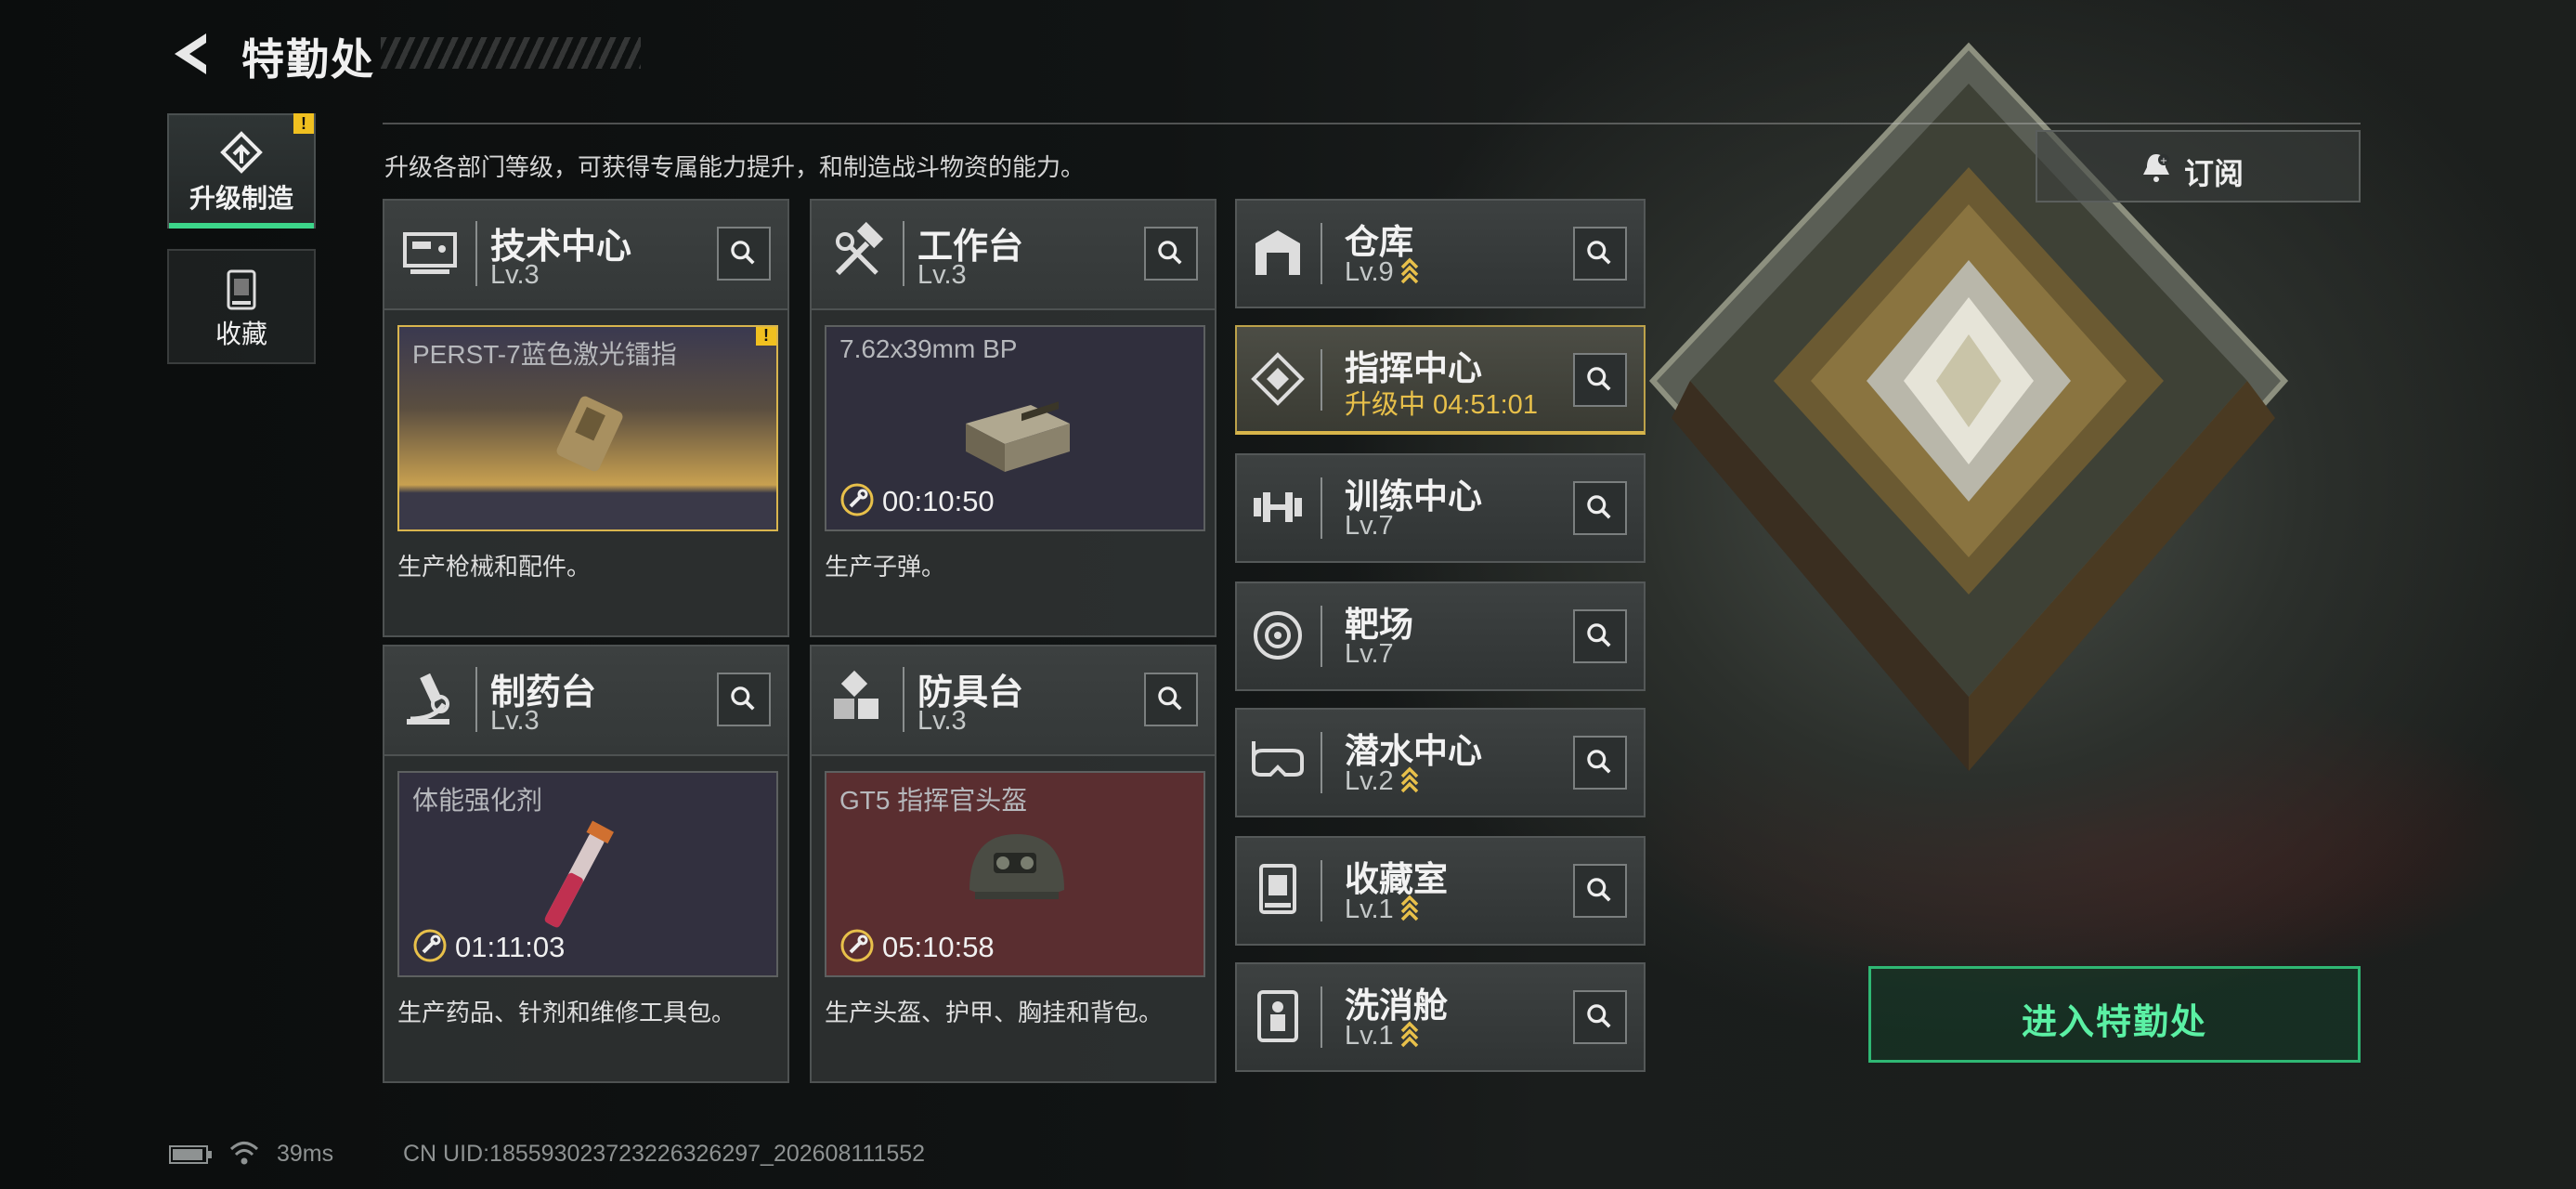 This screenshot has height=1189, width=2576. What do you see at coordinates (1278, 759) in the screenshot?
I see `diving-mask-icon` at bounding box center [1278, 759].